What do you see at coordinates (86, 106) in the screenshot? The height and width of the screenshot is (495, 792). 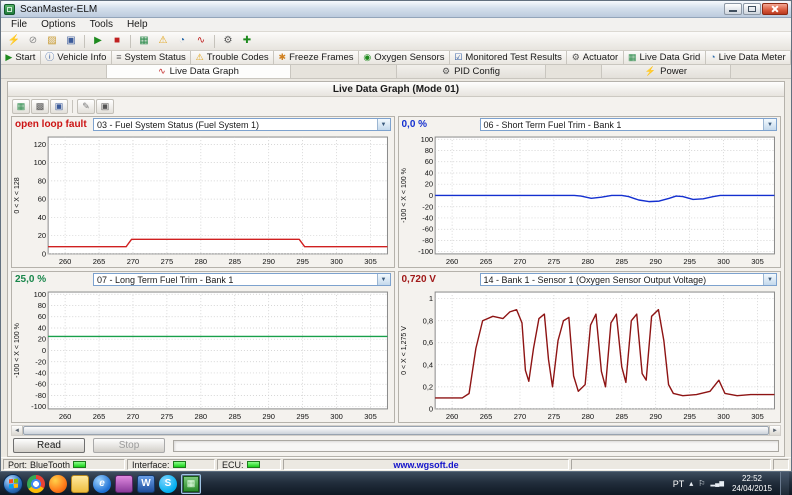 I see `edit-icon: ✎` at bounding box center [86, 106].